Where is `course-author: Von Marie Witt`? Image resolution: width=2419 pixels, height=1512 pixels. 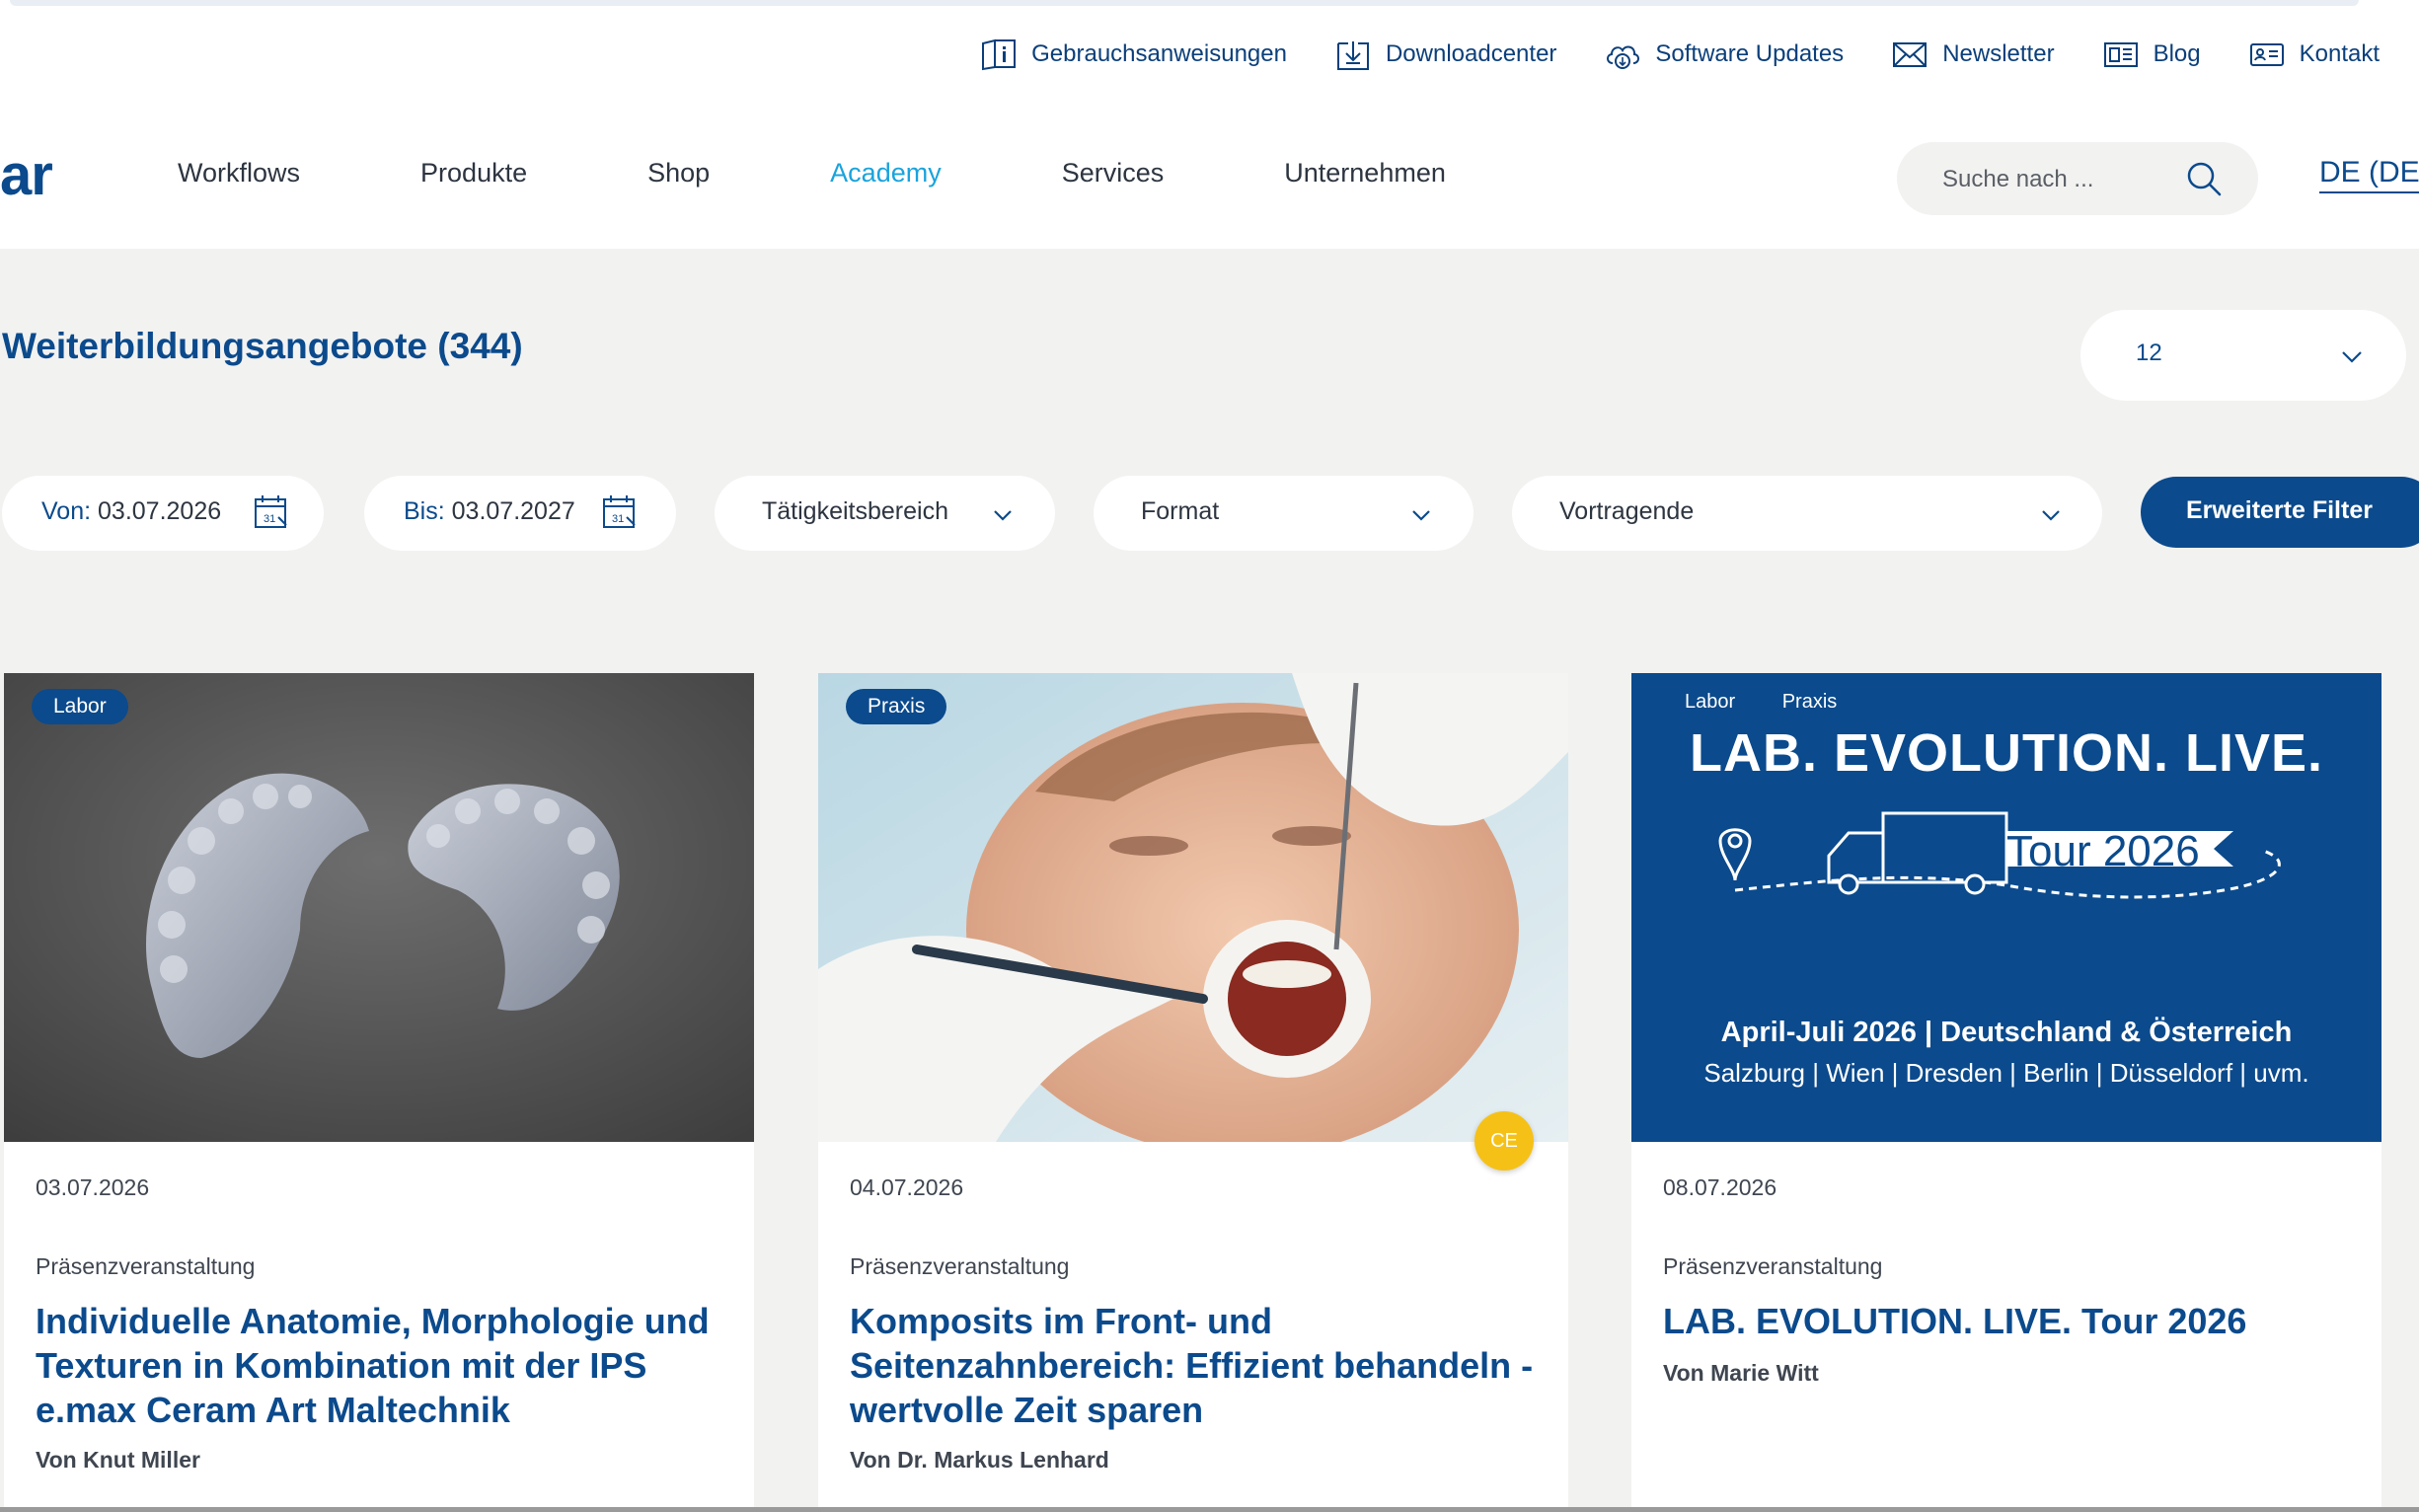 course-author: Von Marie Witt is located at coordinates (1741, 1373).